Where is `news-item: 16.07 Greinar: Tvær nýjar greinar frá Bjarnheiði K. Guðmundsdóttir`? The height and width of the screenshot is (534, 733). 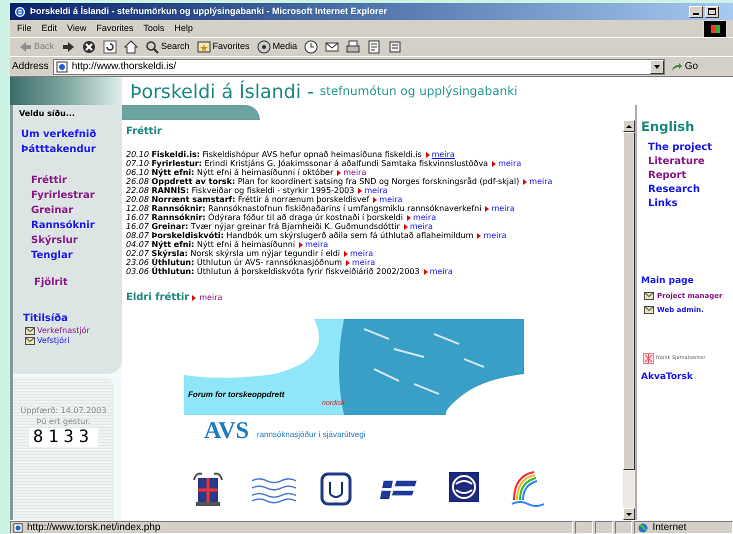 news-item: 16.07 Greinar: Tvær nýjar greinar frá Bjarnheiði K. Guðmundsdóttir is located at coordinates (263, 226).